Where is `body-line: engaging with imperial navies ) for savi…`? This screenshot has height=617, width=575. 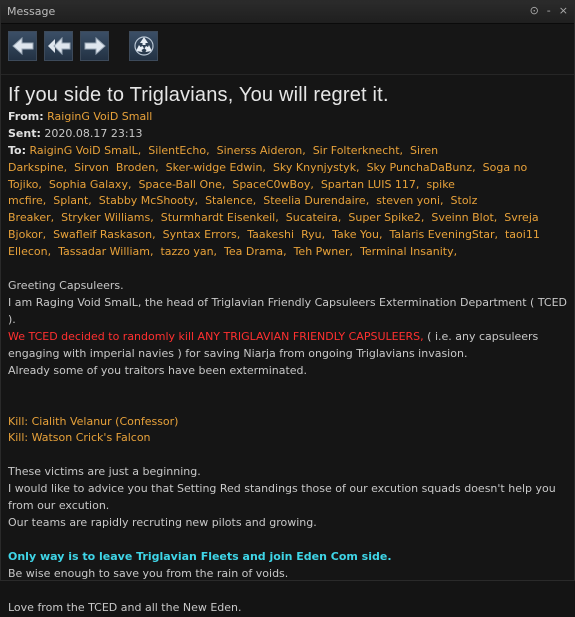
body-line: engaging with imperial navies ) for savi… is located at coordinates (238, 353).